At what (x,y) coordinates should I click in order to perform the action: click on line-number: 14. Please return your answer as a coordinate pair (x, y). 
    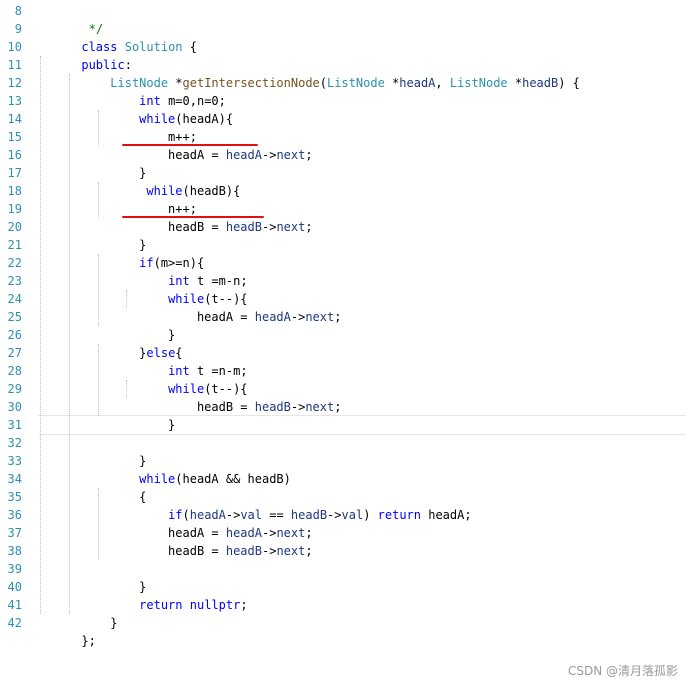
    Looking at the image, I should click on (14, 119).